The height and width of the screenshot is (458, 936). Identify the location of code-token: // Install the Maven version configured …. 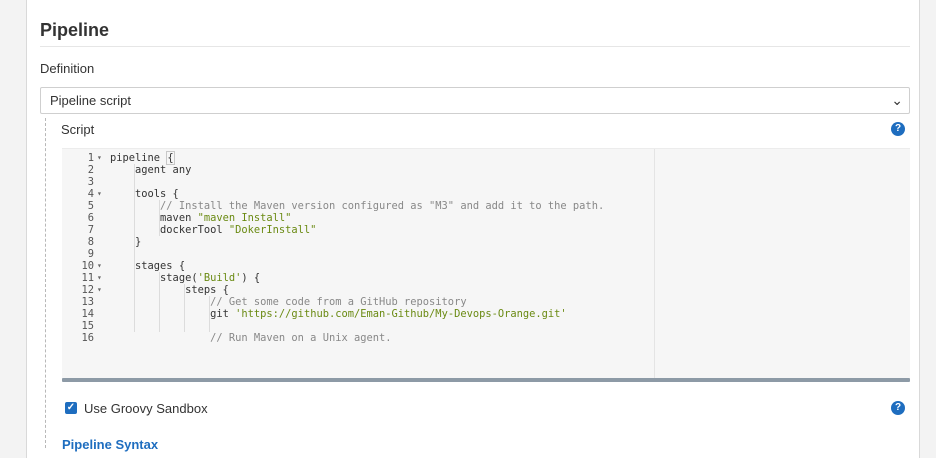
(357, 206).